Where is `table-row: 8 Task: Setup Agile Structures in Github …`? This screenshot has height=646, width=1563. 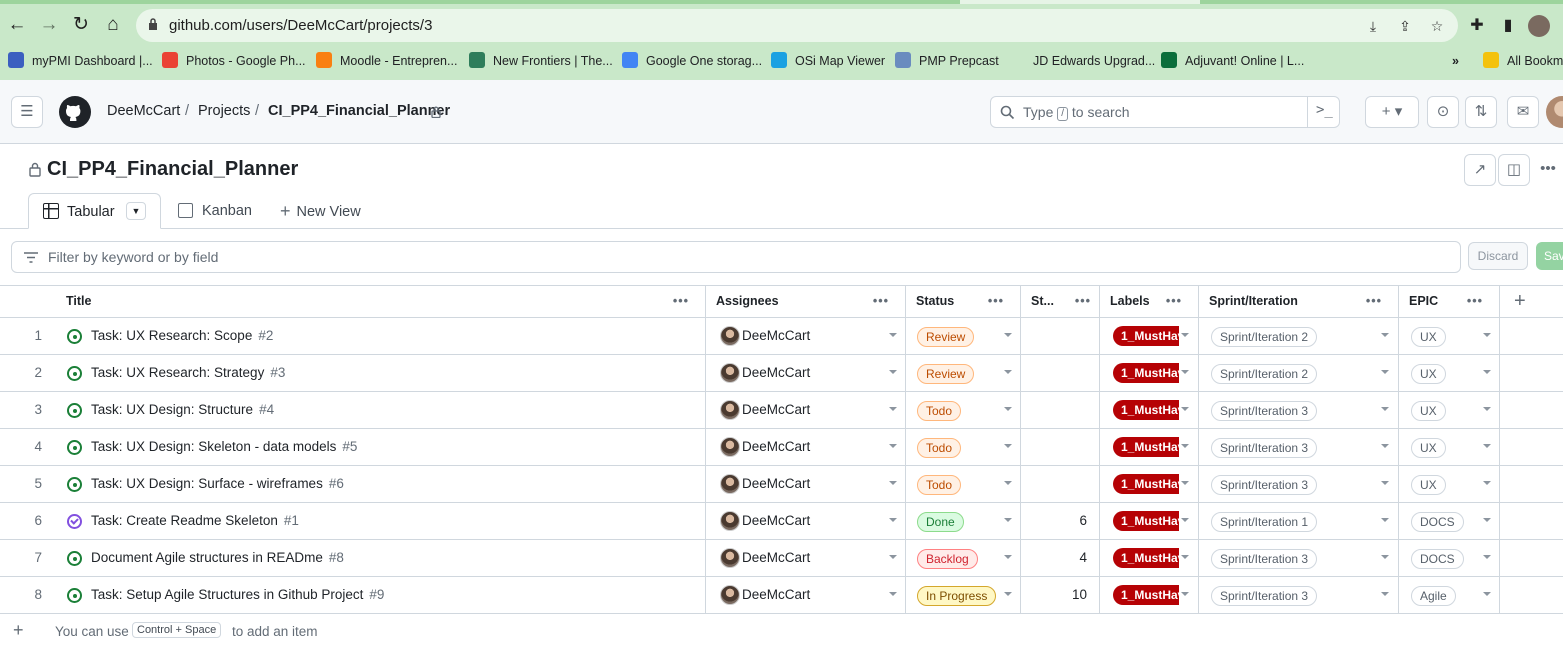
table-row: 8 Task: Setup Agile Structures in Github … is located at coordinates (781, 595).